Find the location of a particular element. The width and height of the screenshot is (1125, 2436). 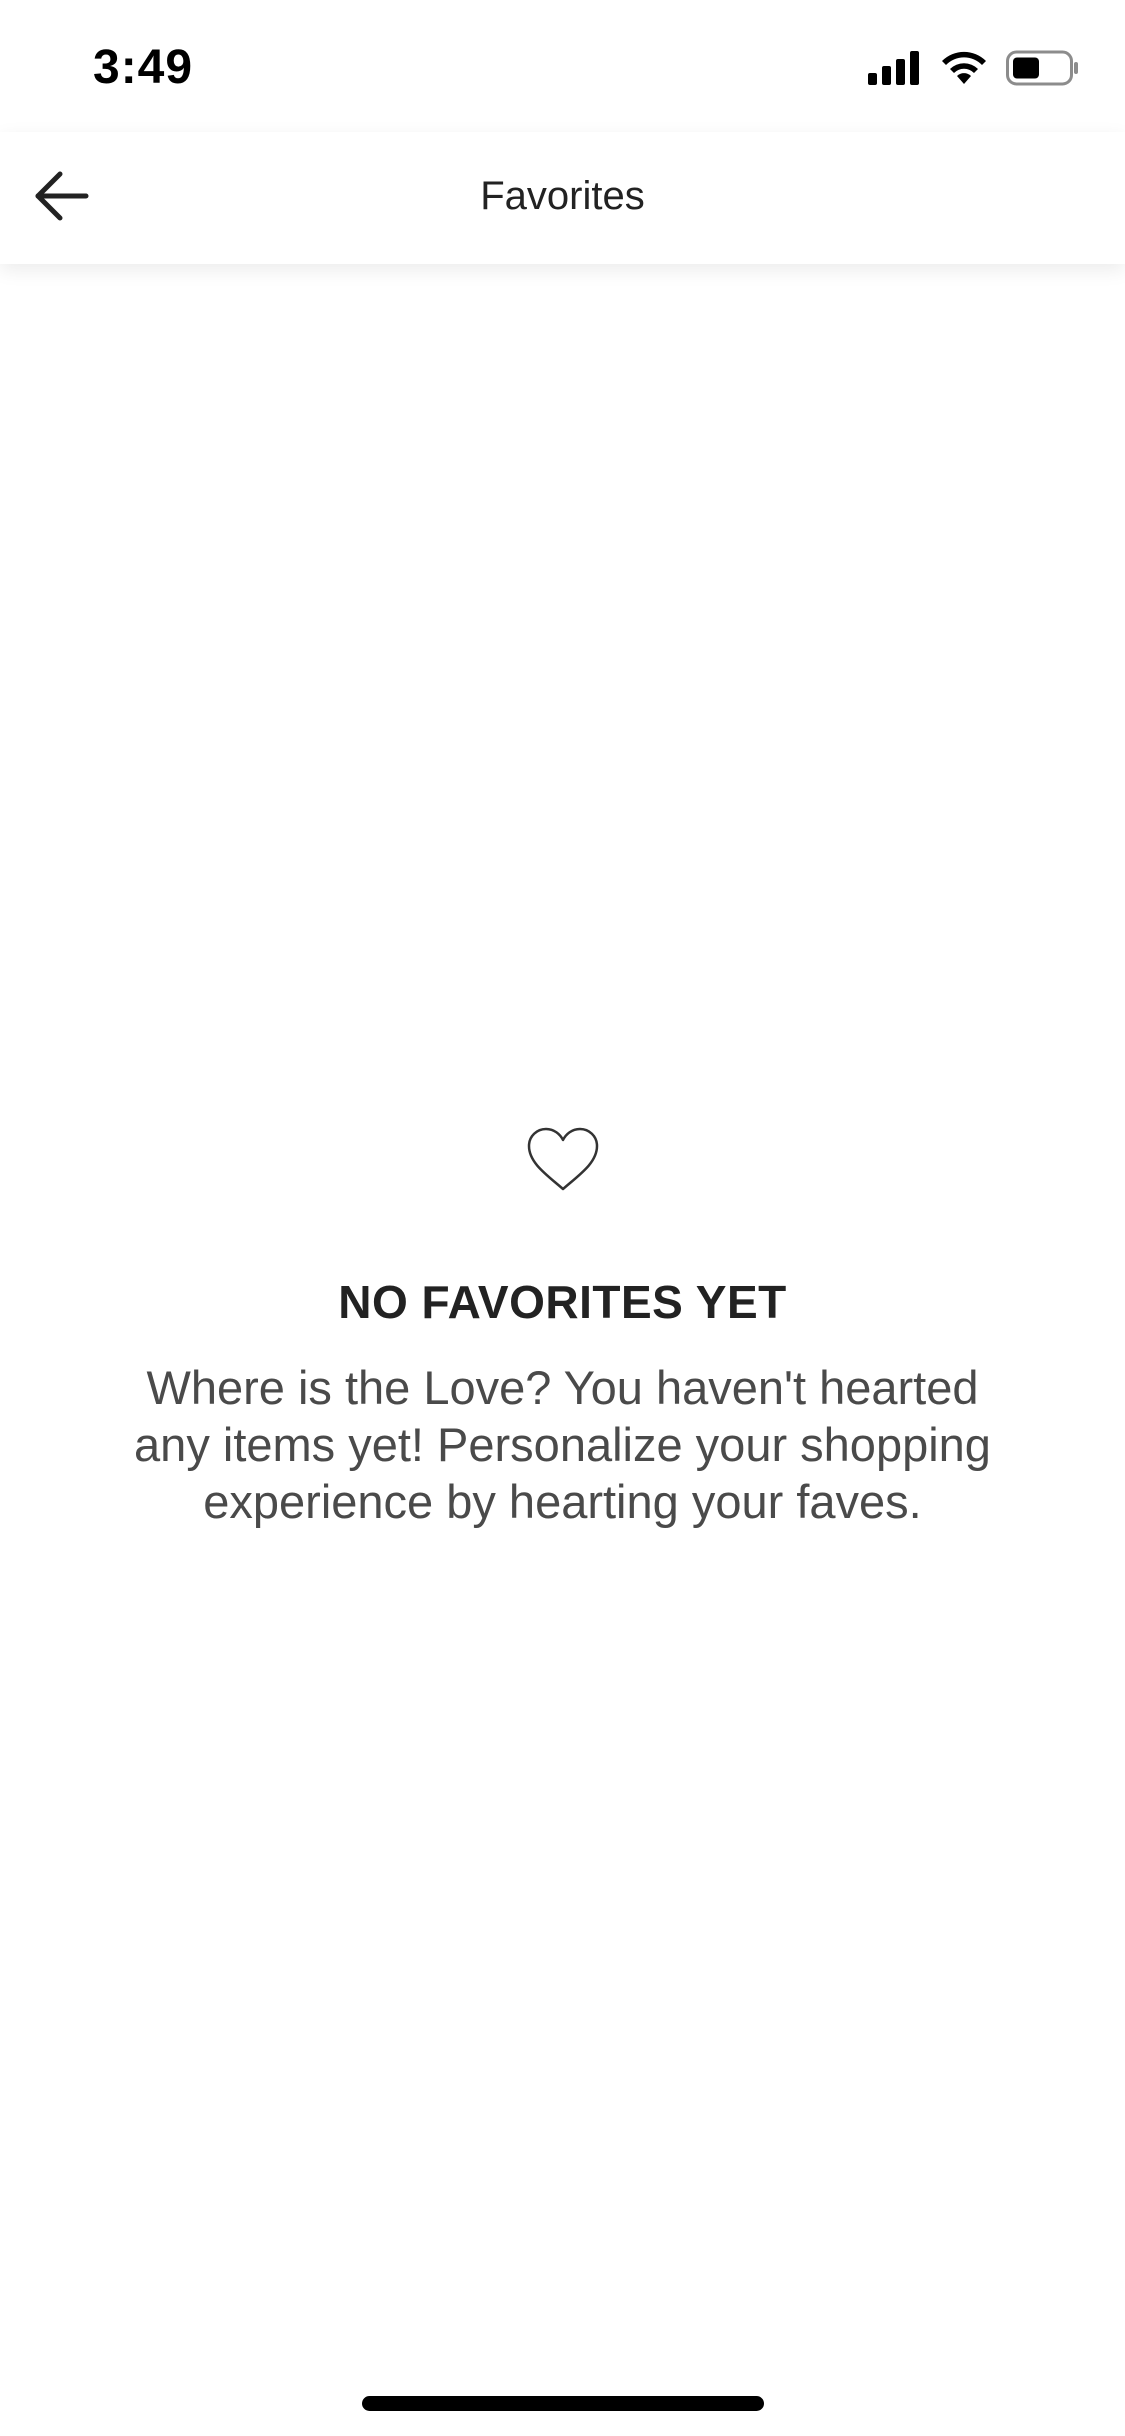

page-title: Favorites is located at coordinates (562, 196).